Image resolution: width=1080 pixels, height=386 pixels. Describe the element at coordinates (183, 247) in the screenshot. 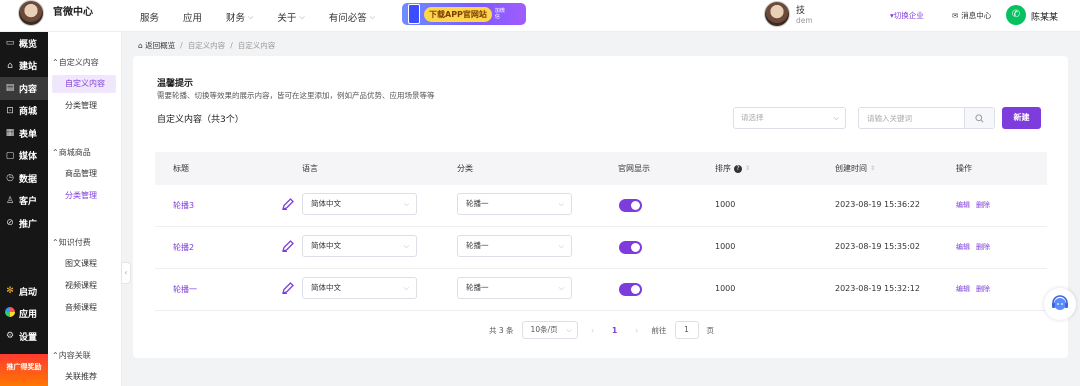

I see `row-title: 轮播2` at that location.